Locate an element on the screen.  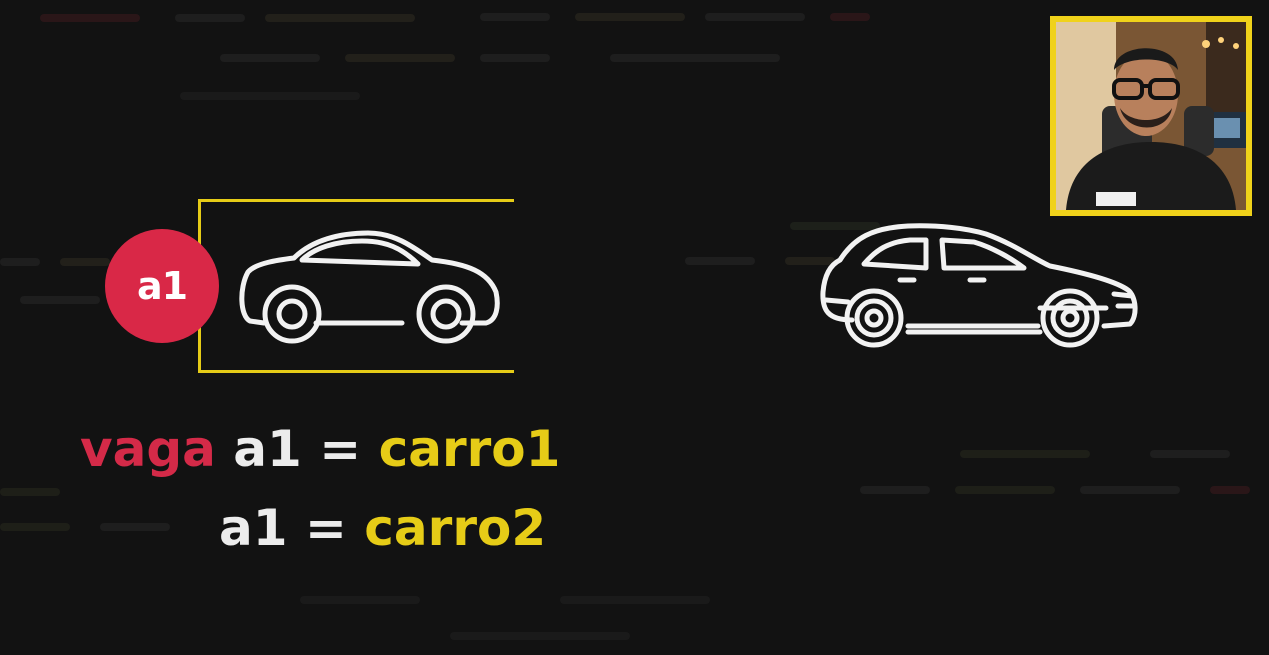
webcam-overlay is located at coordinates (1151, 116).